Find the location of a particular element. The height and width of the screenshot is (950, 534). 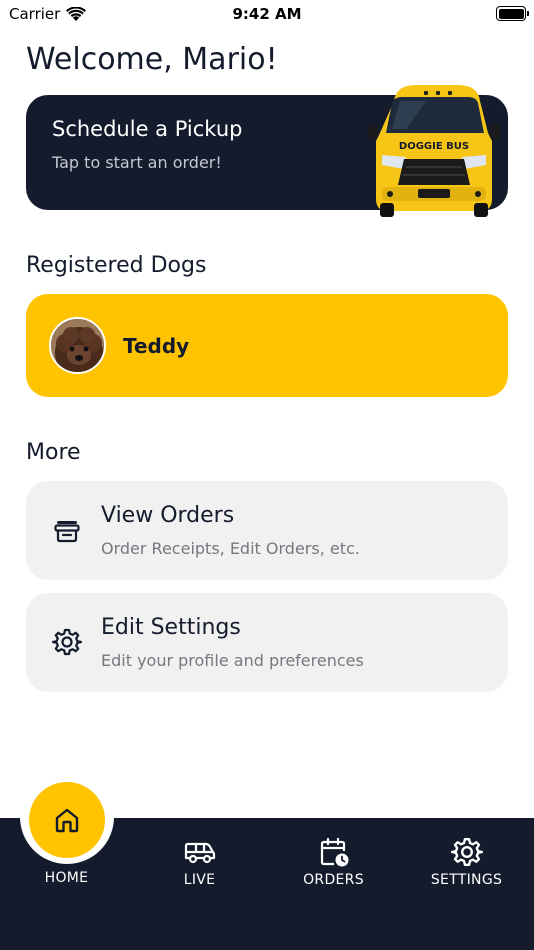

registered-dogs-heading: Registered Dogs is located at coordinates (116, 265).